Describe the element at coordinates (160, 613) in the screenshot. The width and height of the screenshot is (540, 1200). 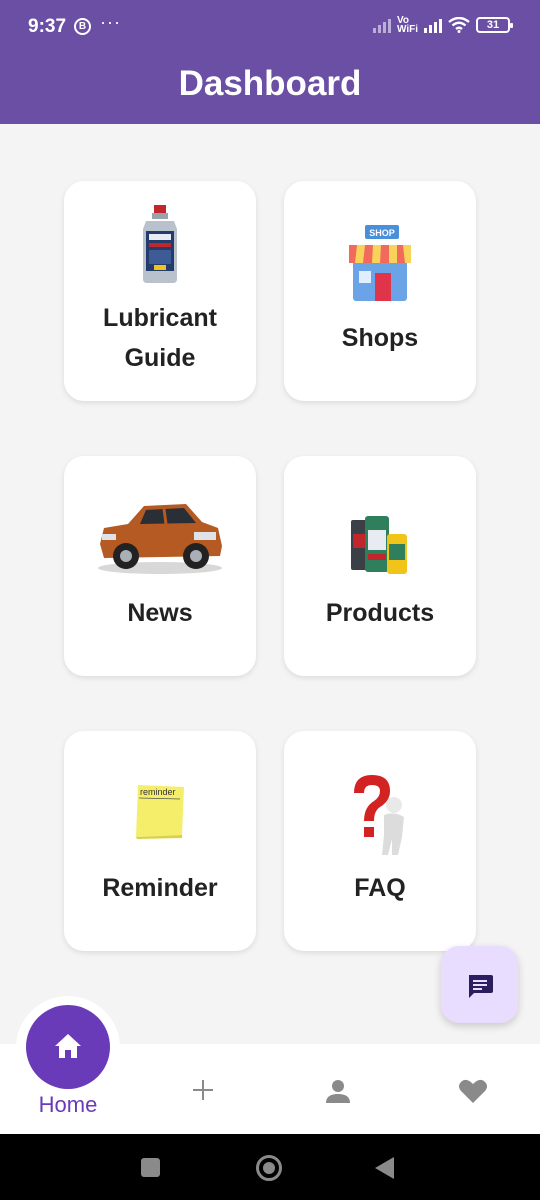
I see `card-label: News` at that location.